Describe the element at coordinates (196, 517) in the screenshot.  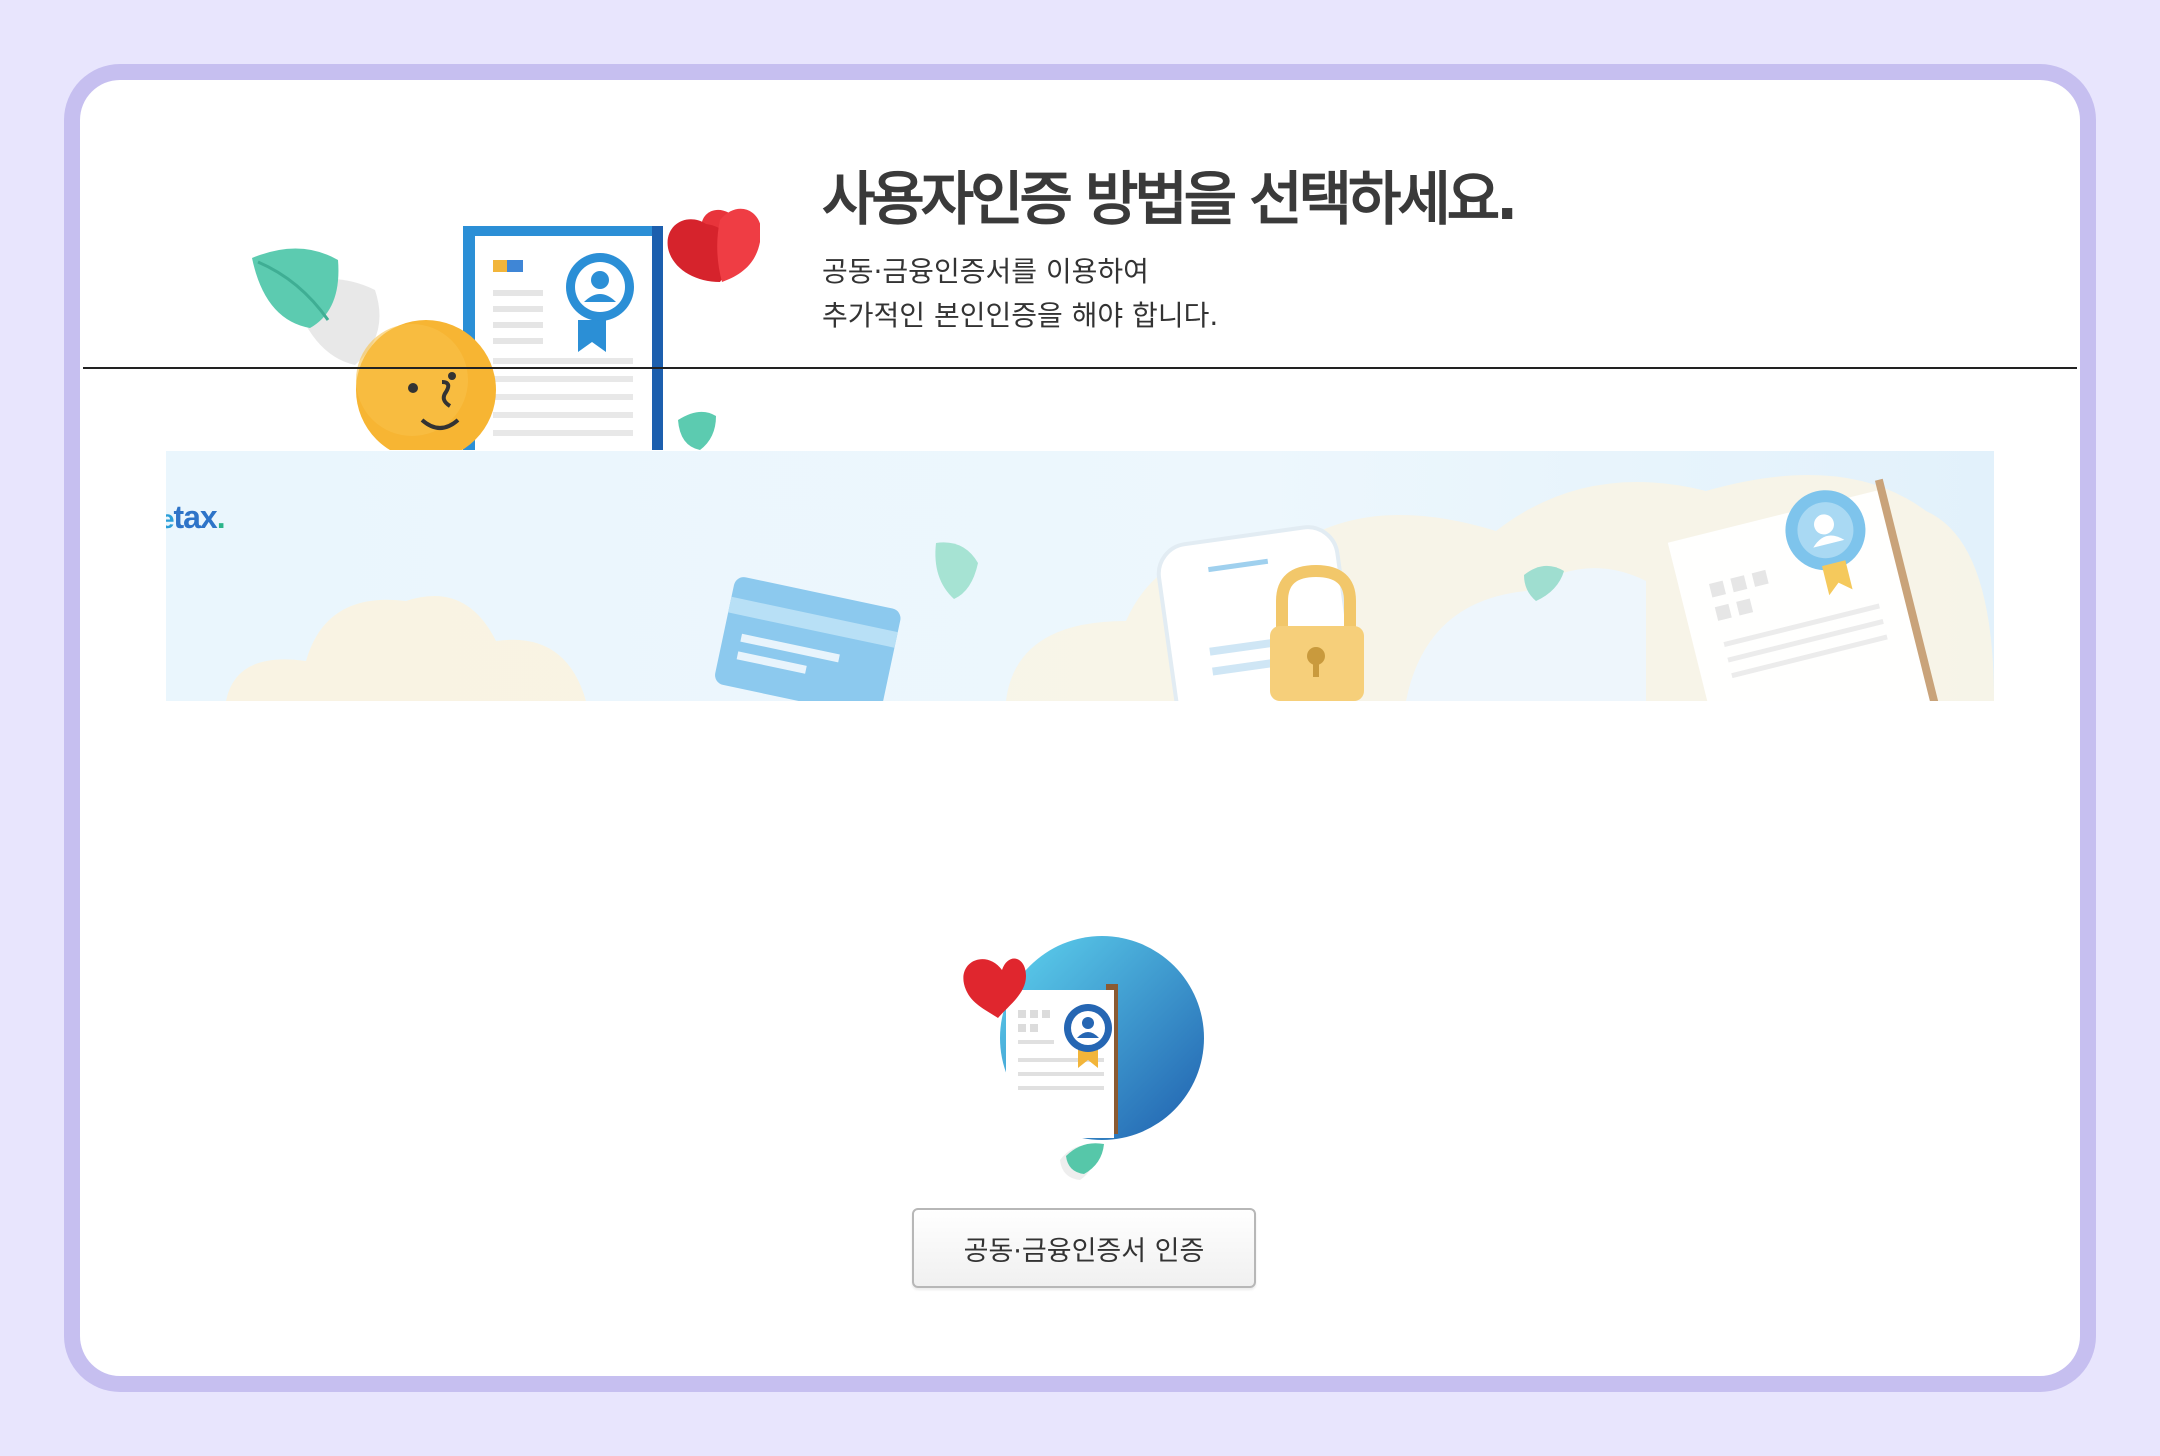
I see `etax-logo: etax.` at that location.